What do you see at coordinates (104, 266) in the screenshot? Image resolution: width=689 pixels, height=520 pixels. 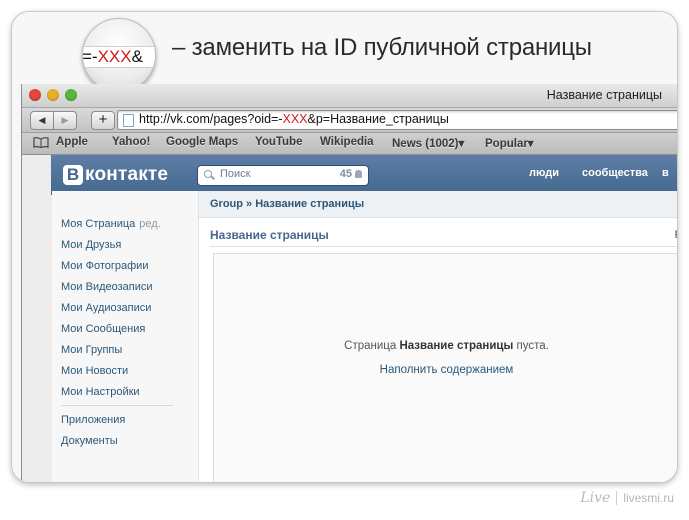 I see `menu-photos: Мои Фотографии` at bounding box center [104, 266].